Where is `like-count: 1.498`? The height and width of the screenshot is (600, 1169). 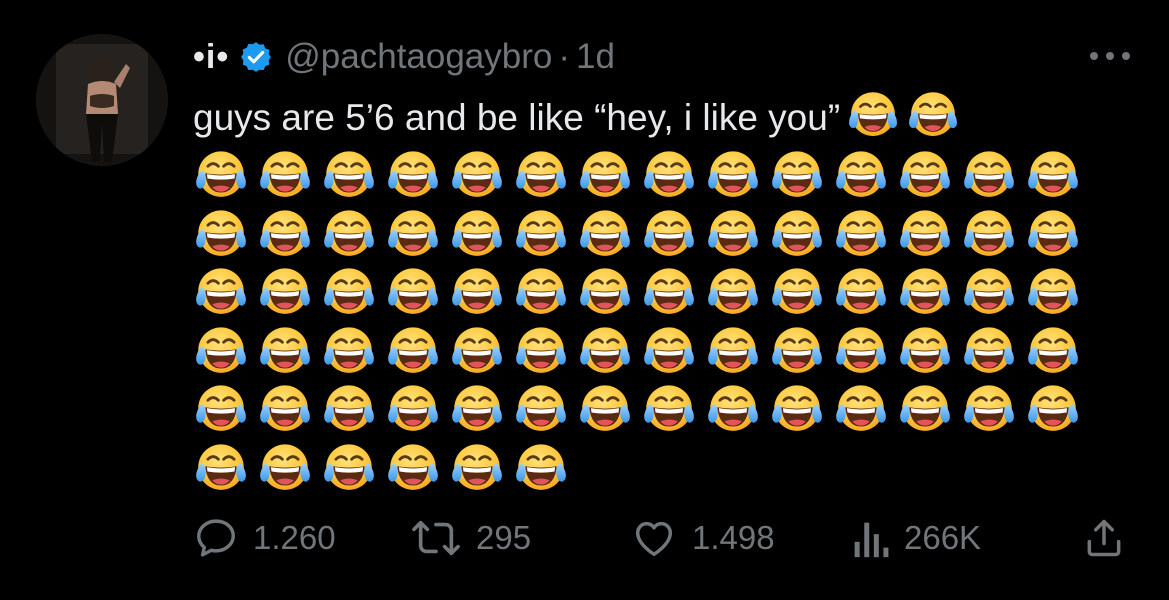 like-count: 1.498 is located at coordinates (733, 537).